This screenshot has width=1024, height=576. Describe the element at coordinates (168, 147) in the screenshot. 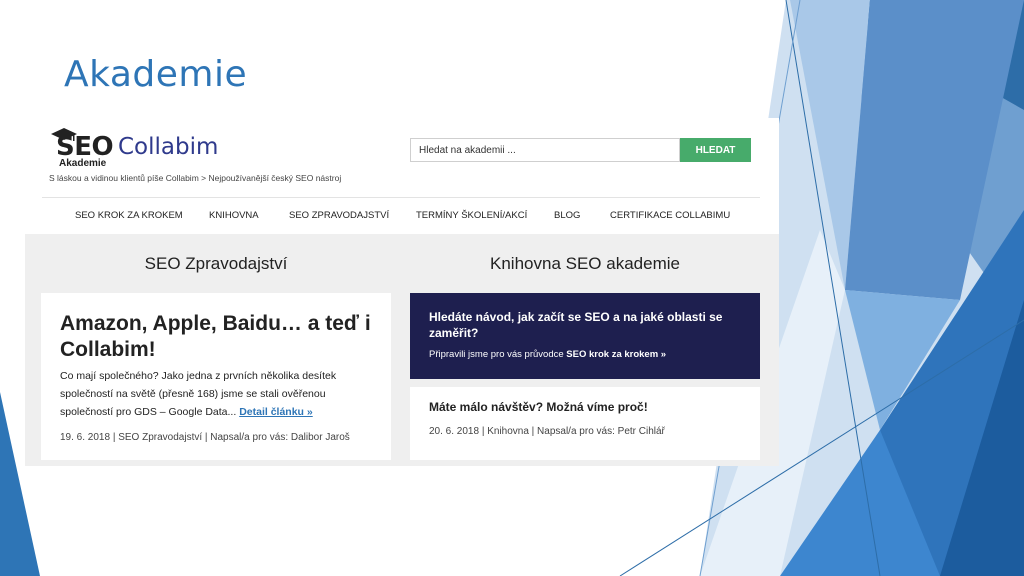

I see `logo-brand-text: Collabim` at that location.